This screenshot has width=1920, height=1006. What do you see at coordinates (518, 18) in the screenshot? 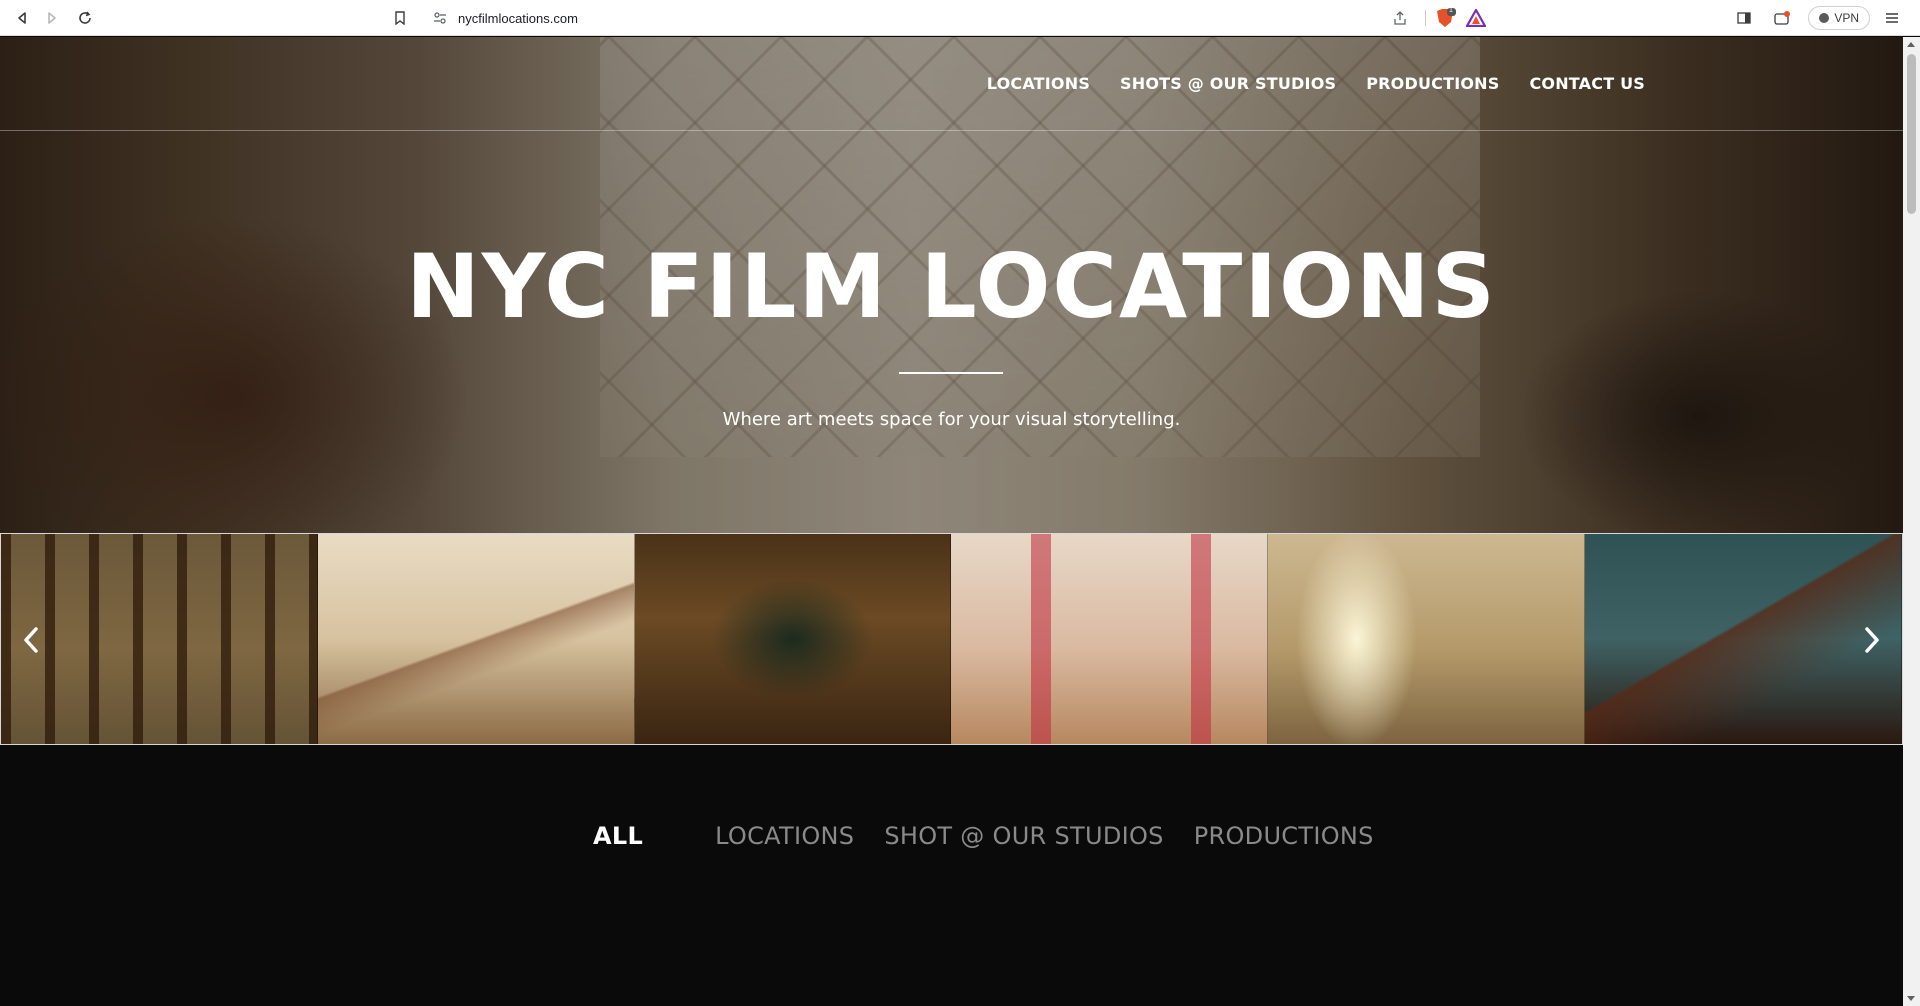
I see `url-text: nycfilmlocations.com` at bounding box center [518, 18].